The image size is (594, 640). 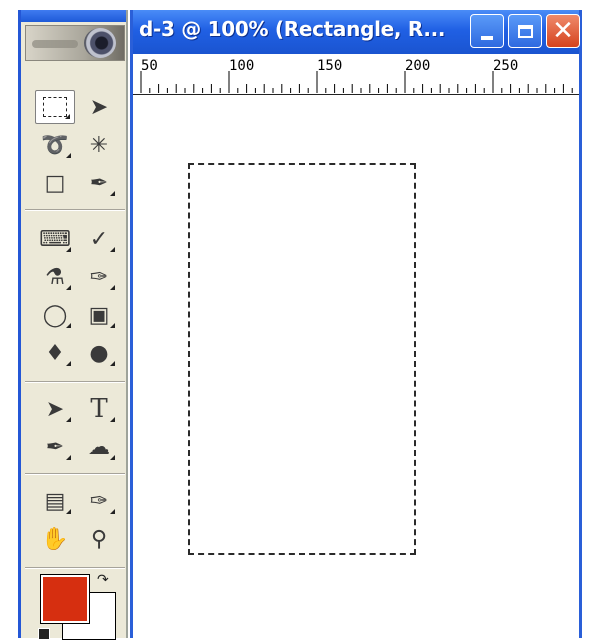 I want to click on crop-tool: □, so click(x=55, y=183).